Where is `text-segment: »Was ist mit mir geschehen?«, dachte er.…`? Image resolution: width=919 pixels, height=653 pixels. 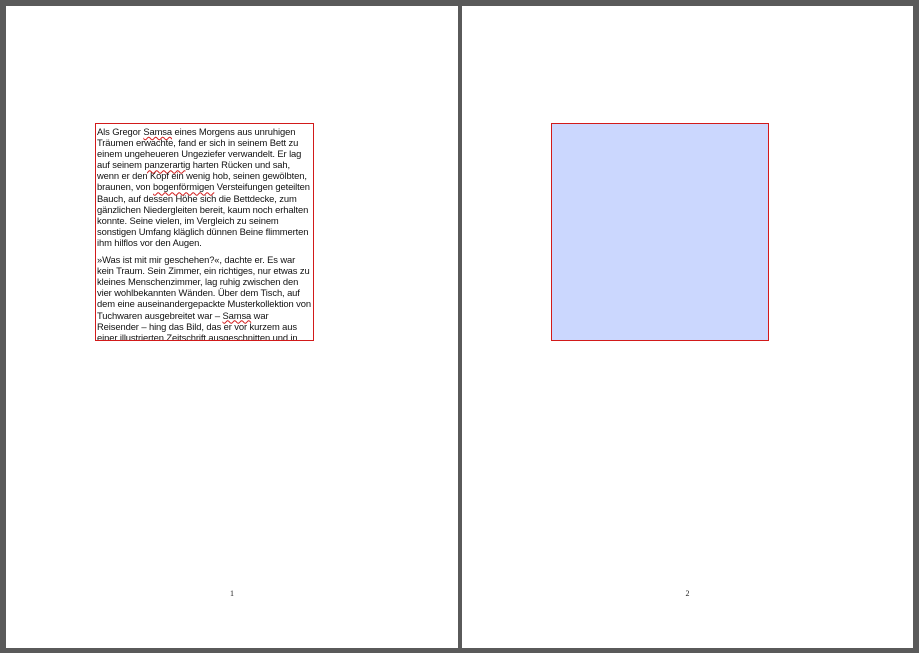 text-segment: »Was ist mit mir geschehen?«, dachte er.… is located at coordinates (204, 287).